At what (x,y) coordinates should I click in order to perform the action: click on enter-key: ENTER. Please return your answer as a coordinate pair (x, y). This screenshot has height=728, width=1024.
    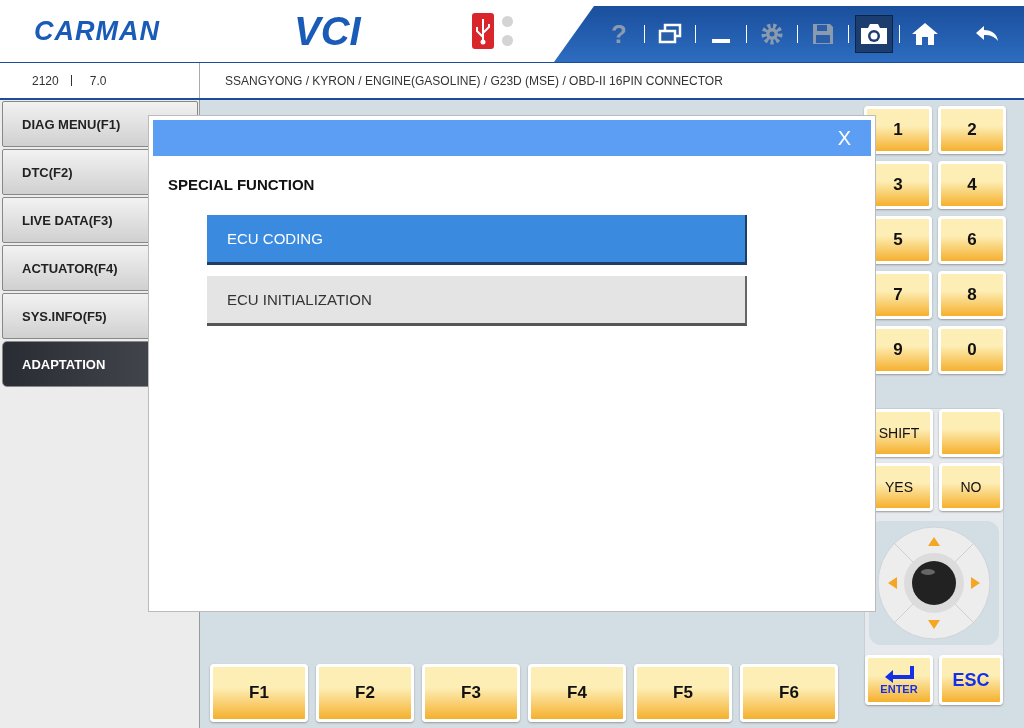
    Looking at the image, I should click on (899, 680).